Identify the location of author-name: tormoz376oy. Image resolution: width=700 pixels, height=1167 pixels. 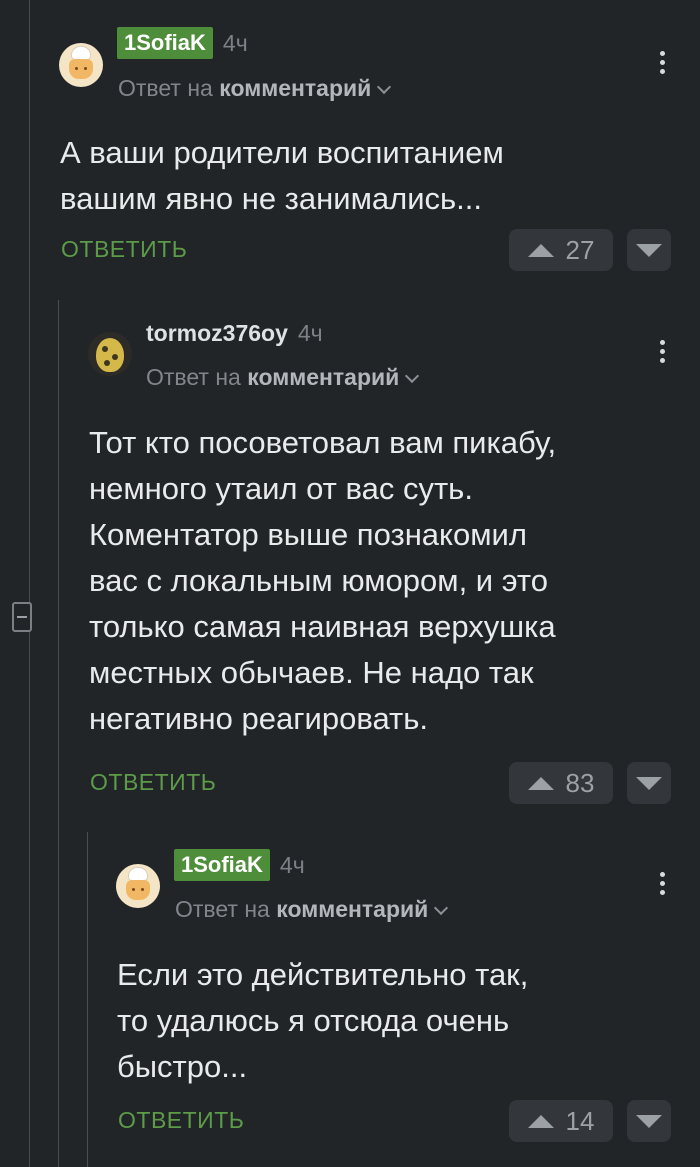
(217, 333).